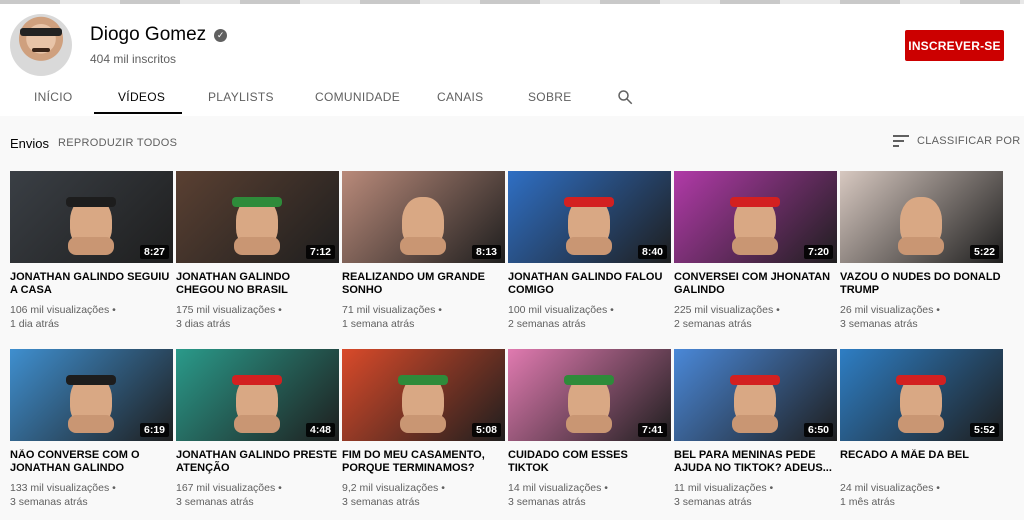 Image resolution: width=1024 pixels, height=520 pixels. I want to click on video-duration: 8:13, so click(486, 252).